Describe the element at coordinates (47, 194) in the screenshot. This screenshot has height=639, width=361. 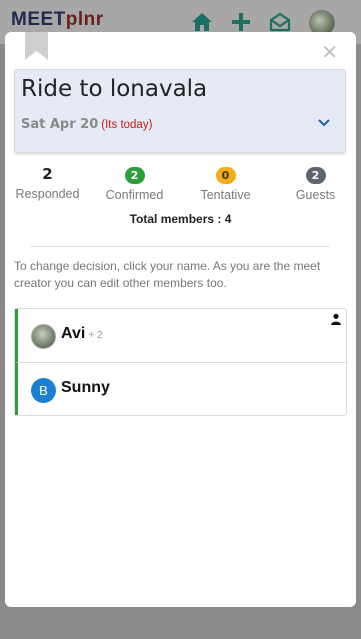
I see `stat-responded-label: Responded` at that location.